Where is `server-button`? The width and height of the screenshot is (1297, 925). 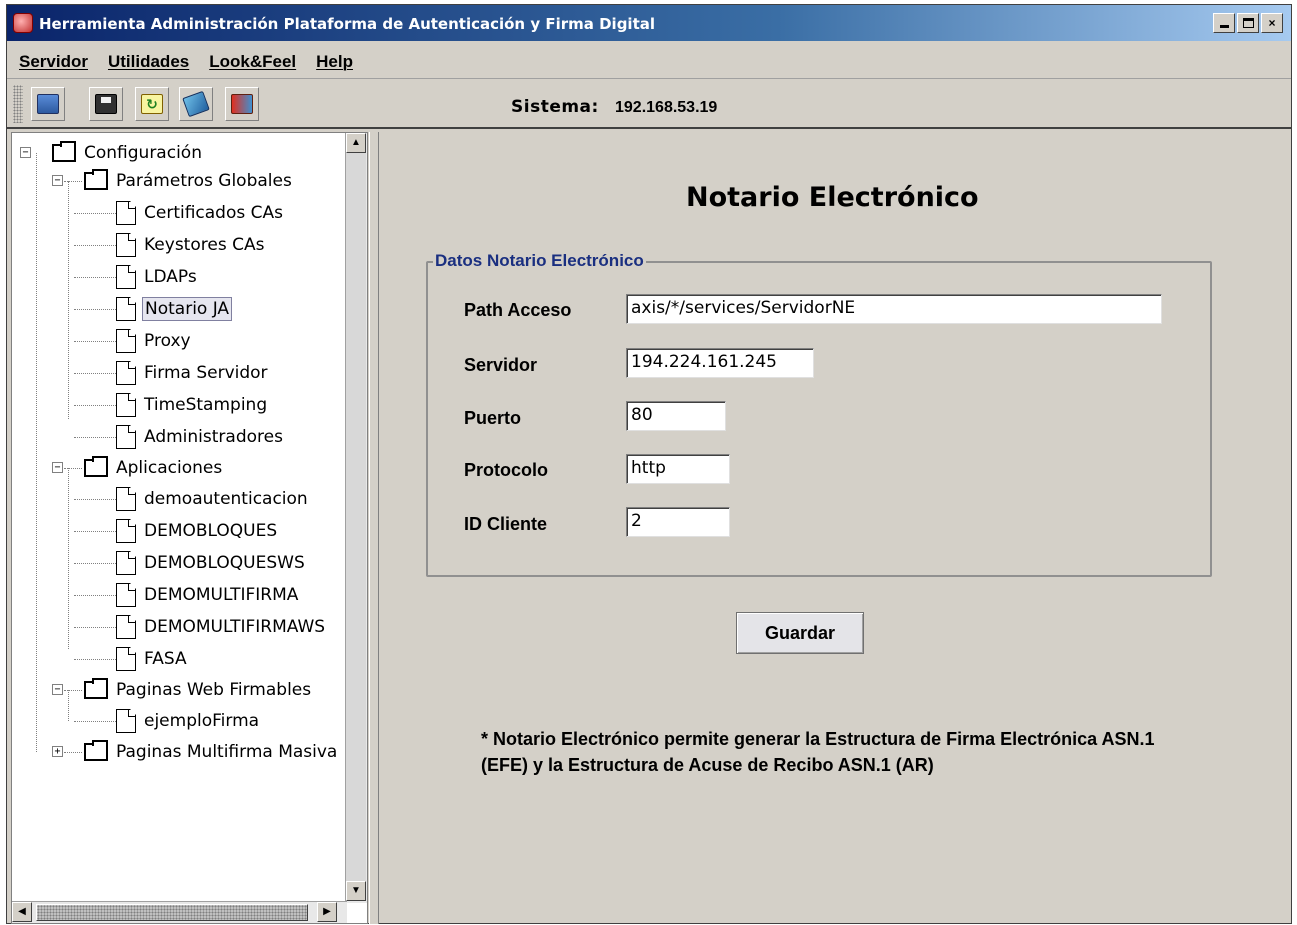 server-button is located at coordinates (48, 104).